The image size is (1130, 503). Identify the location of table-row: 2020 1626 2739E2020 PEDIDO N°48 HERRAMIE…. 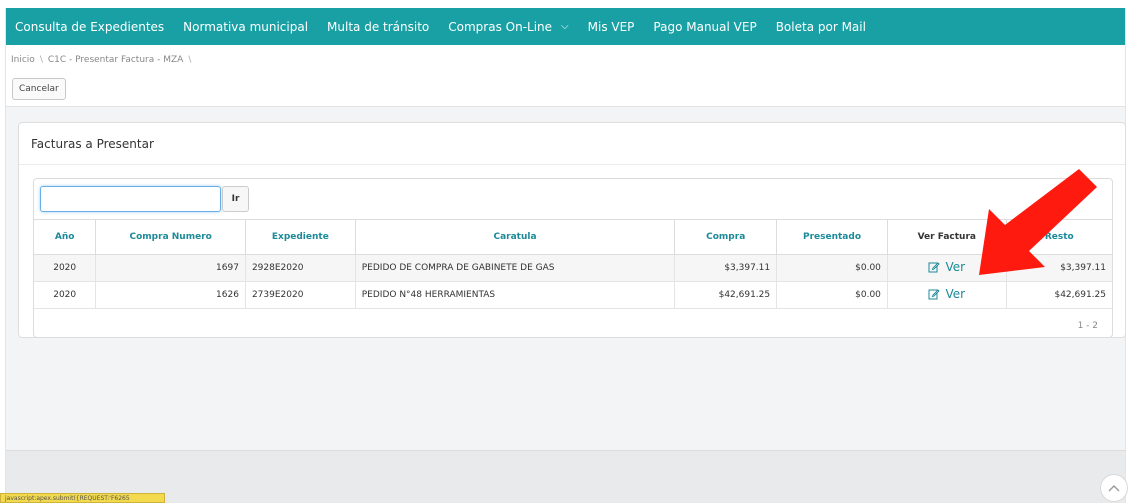
(573, 295).